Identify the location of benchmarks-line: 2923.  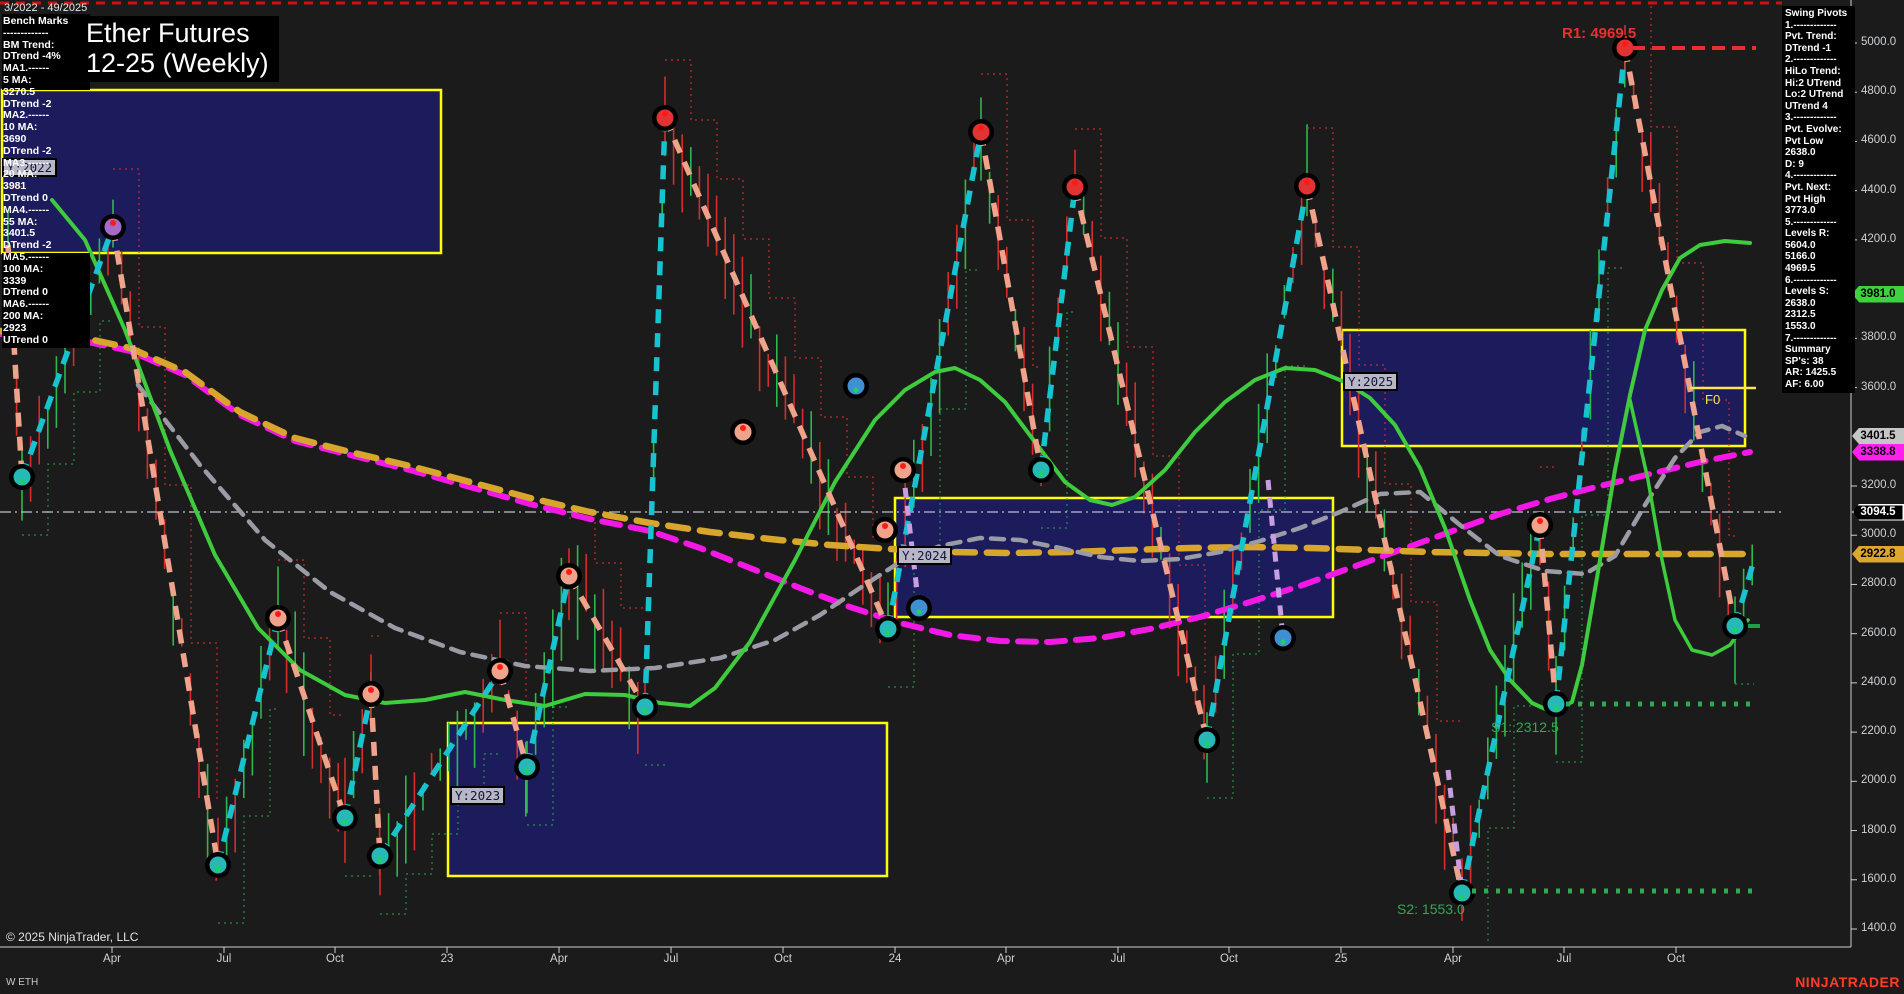
(15, 327).